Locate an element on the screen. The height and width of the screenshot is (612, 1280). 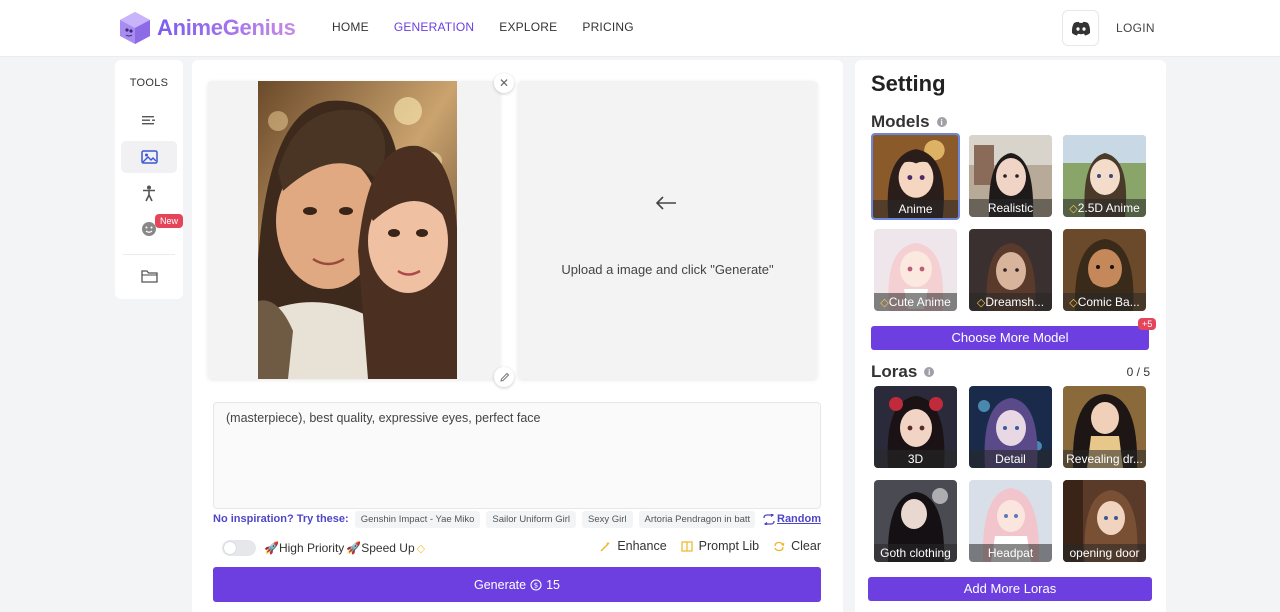
priority-options: 🚀High Priority 🚀Speed Up ◇ is located at coordinates (323, 548).